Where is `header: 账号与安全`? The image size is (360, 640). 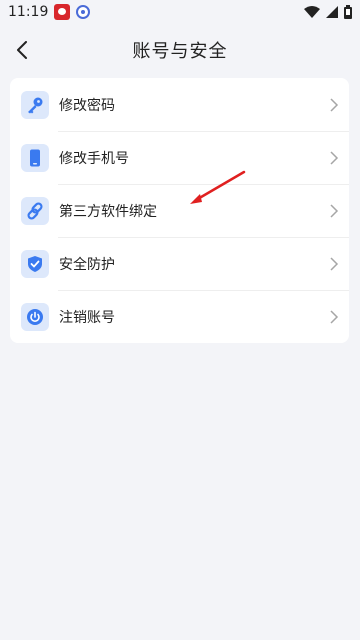 header: 账号与安全 is located at coordinates (180, 50).